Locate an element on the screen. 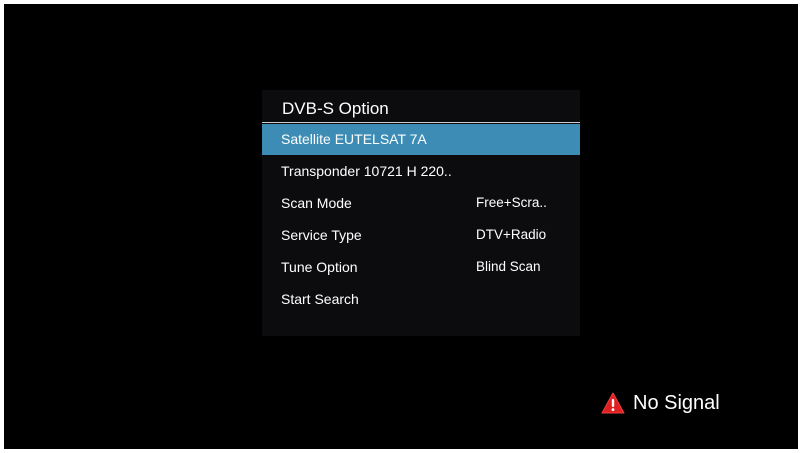 The height and width of the screenshot is (453, 802). menu-item-value: Free+Scra.. is located at coordinates (511, 202).